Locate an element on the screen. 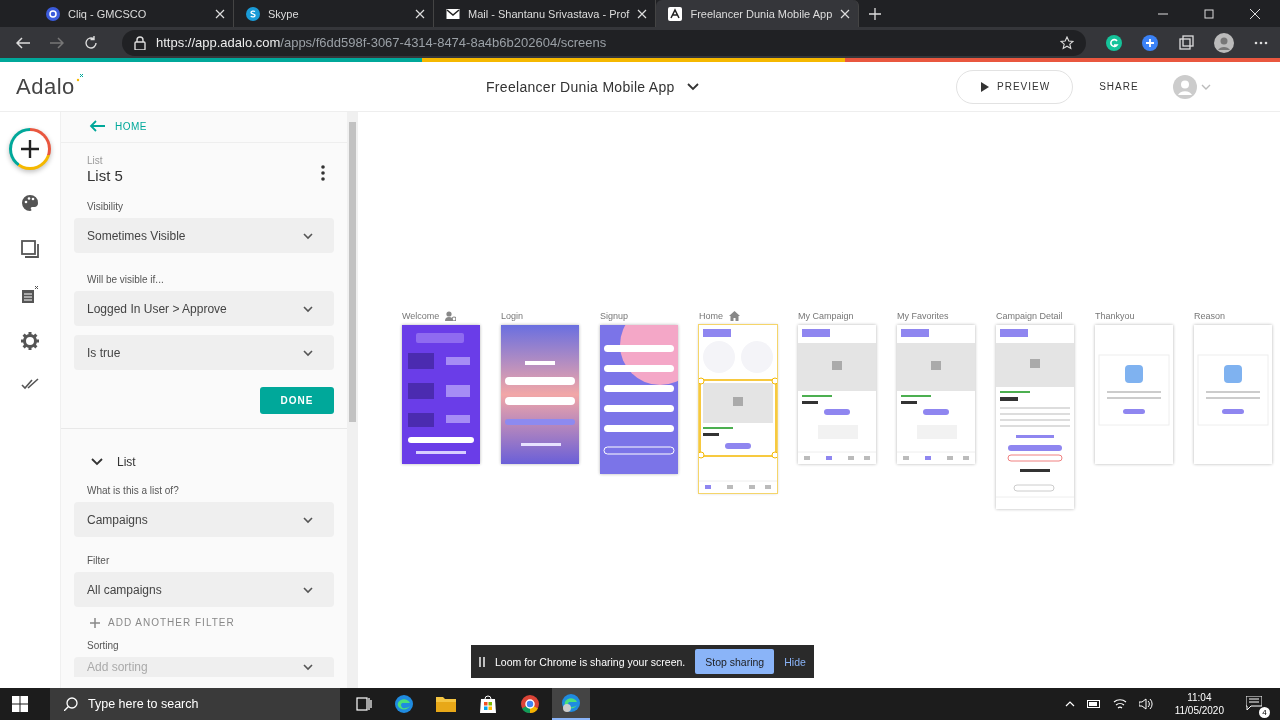 The image size is (1280, 720). search-icon is located at coordinates (71, 704).